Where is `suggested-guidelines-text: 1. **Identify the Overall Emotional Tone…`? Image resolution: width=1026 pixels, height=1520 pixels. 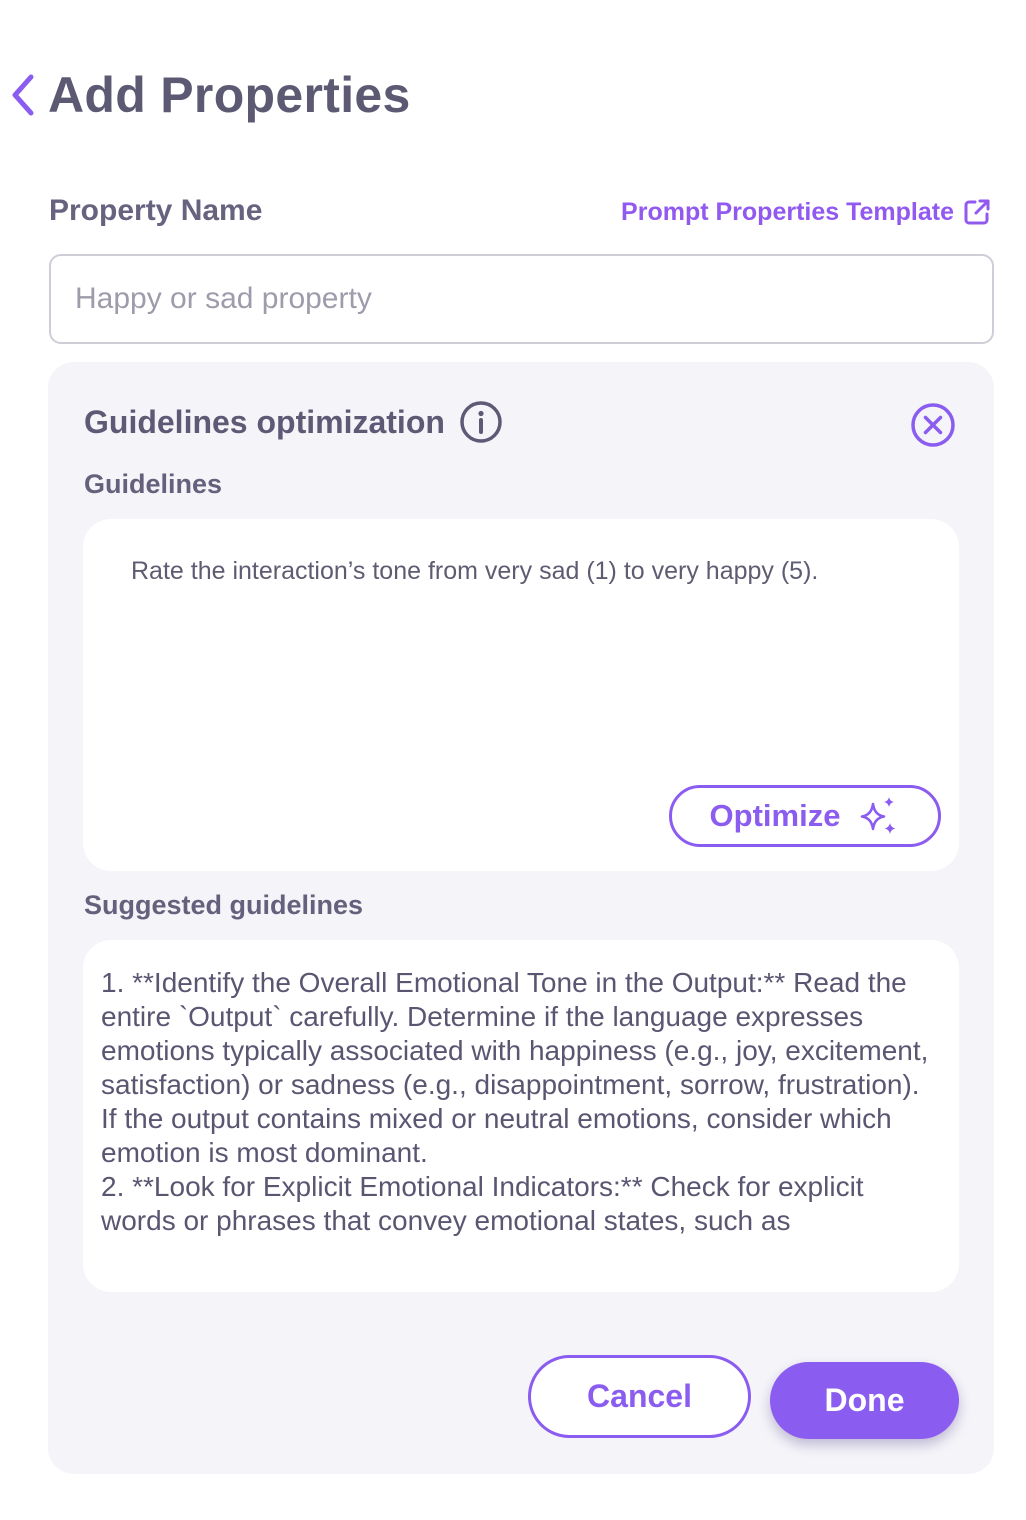
suggested-guidelines-text: 1. **Identify the Overall Emotional Tone… is located at coordinates (515, 1101).